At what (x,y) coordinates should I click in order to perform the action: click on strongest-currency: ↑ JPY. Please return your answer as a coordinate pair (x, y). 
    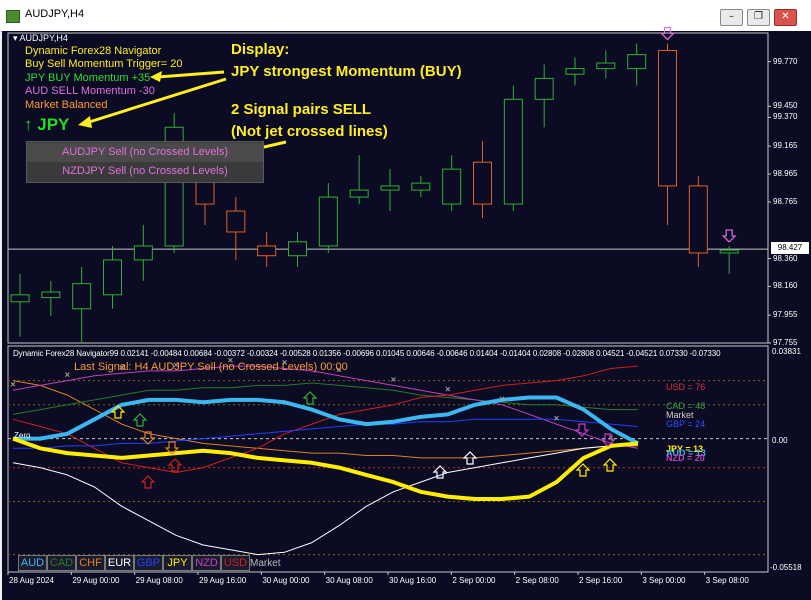
    Looking at the image, I should click on (46, 125).